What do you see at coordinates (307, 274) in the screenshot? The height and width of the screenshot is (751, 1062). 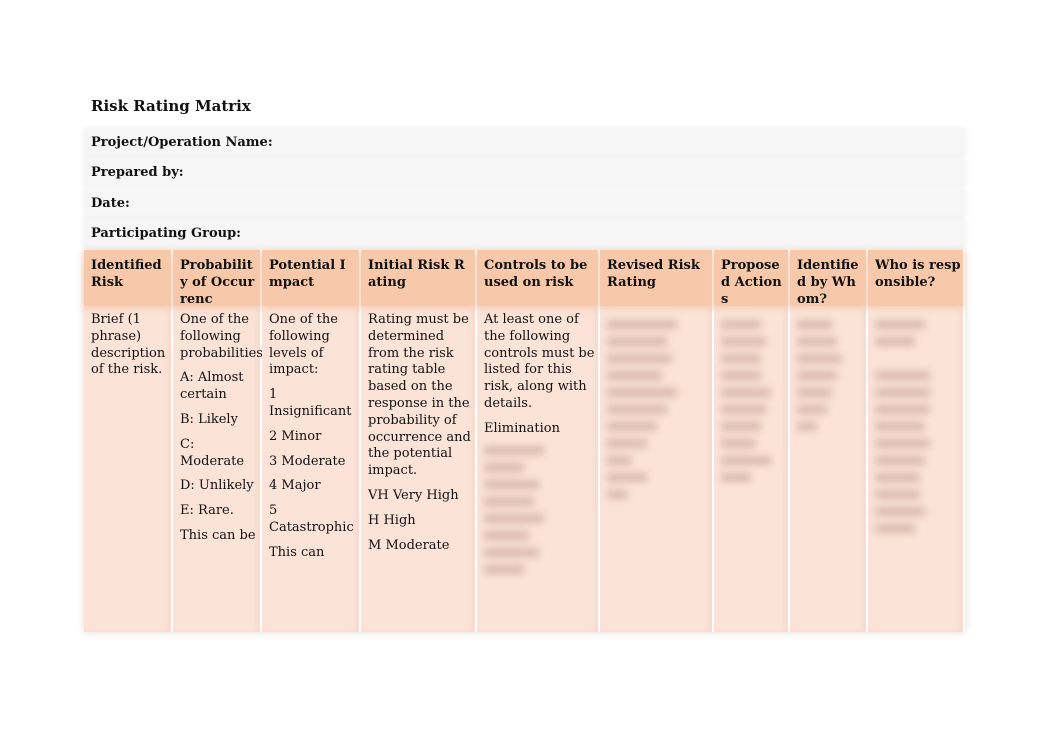 I see `header-text: Potential Impact` at bounding box center [307, 274].